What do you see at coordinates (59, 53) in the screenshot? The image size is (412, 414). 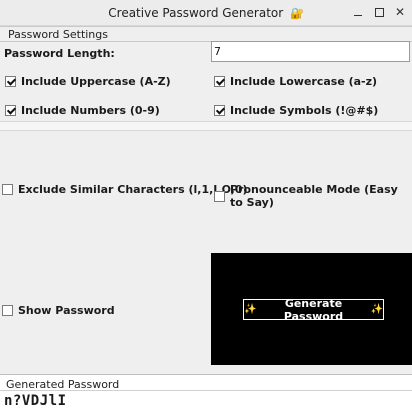 I see `password-length-label: Password Length:` at bounding box center [59, 53].